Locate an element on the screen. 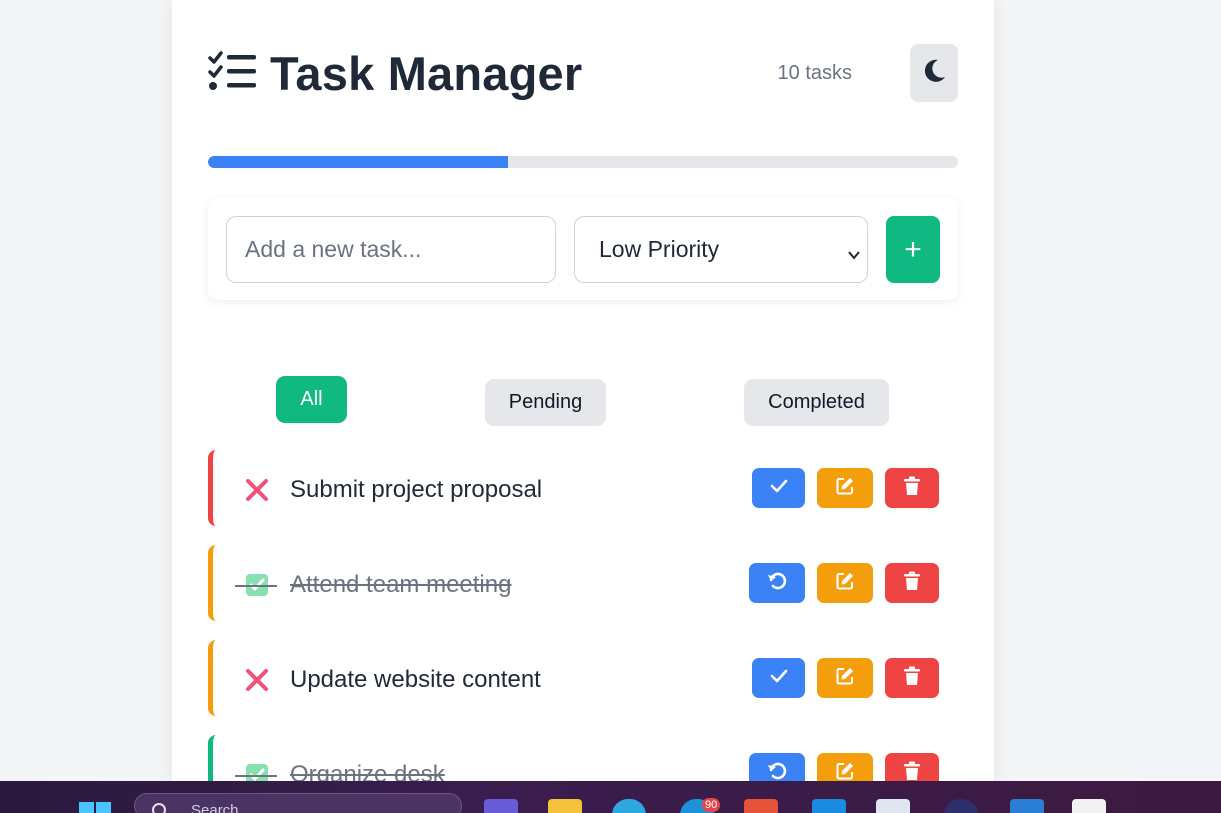  notification-badge: 90 is located at coordinates (711, 805).